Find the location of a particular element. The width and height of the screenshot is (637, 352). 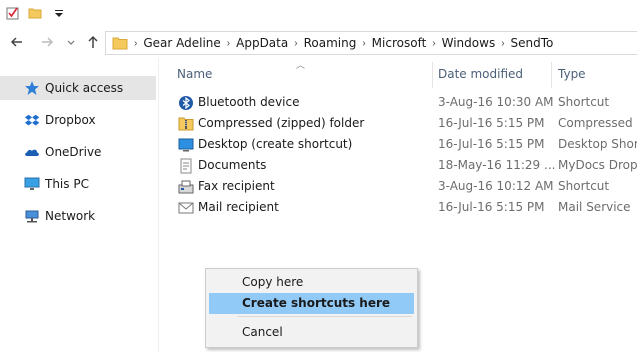

file-date: 3-Aug-16 10:12 AM is located at coordinates (496, 186).